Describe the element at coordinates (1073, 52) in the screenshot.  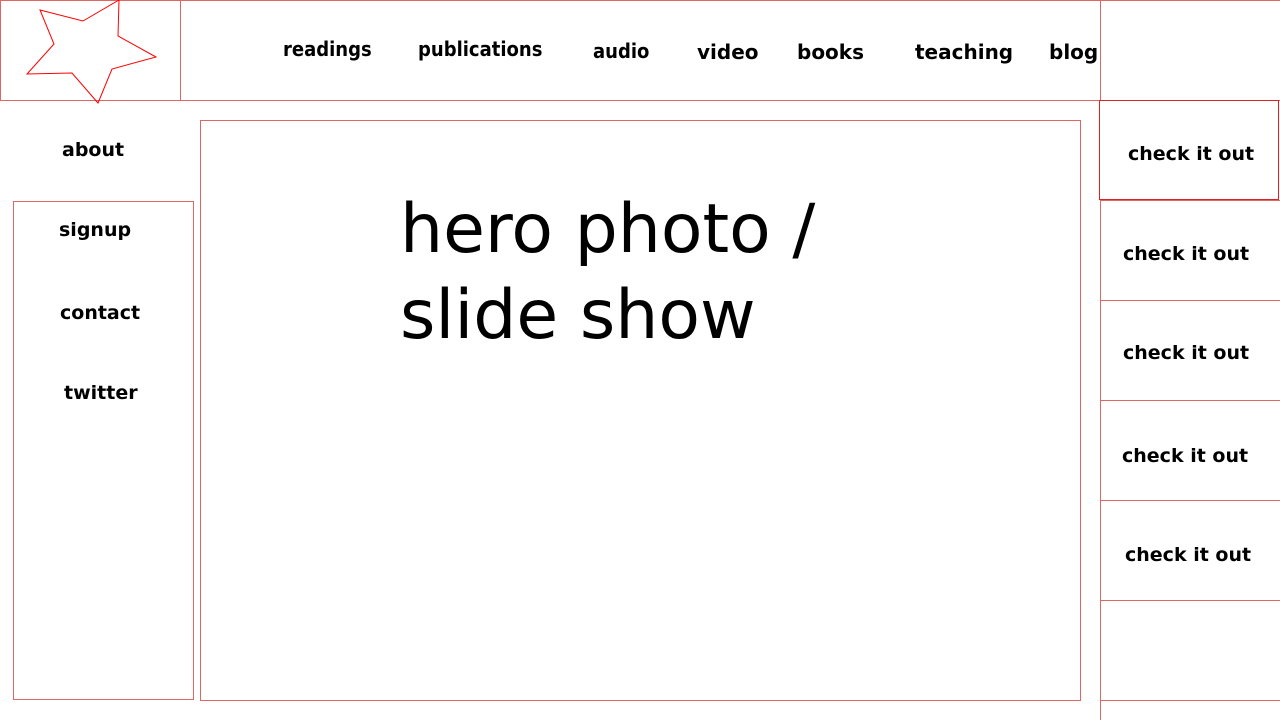
I see `nav-blog: blog` at that location.